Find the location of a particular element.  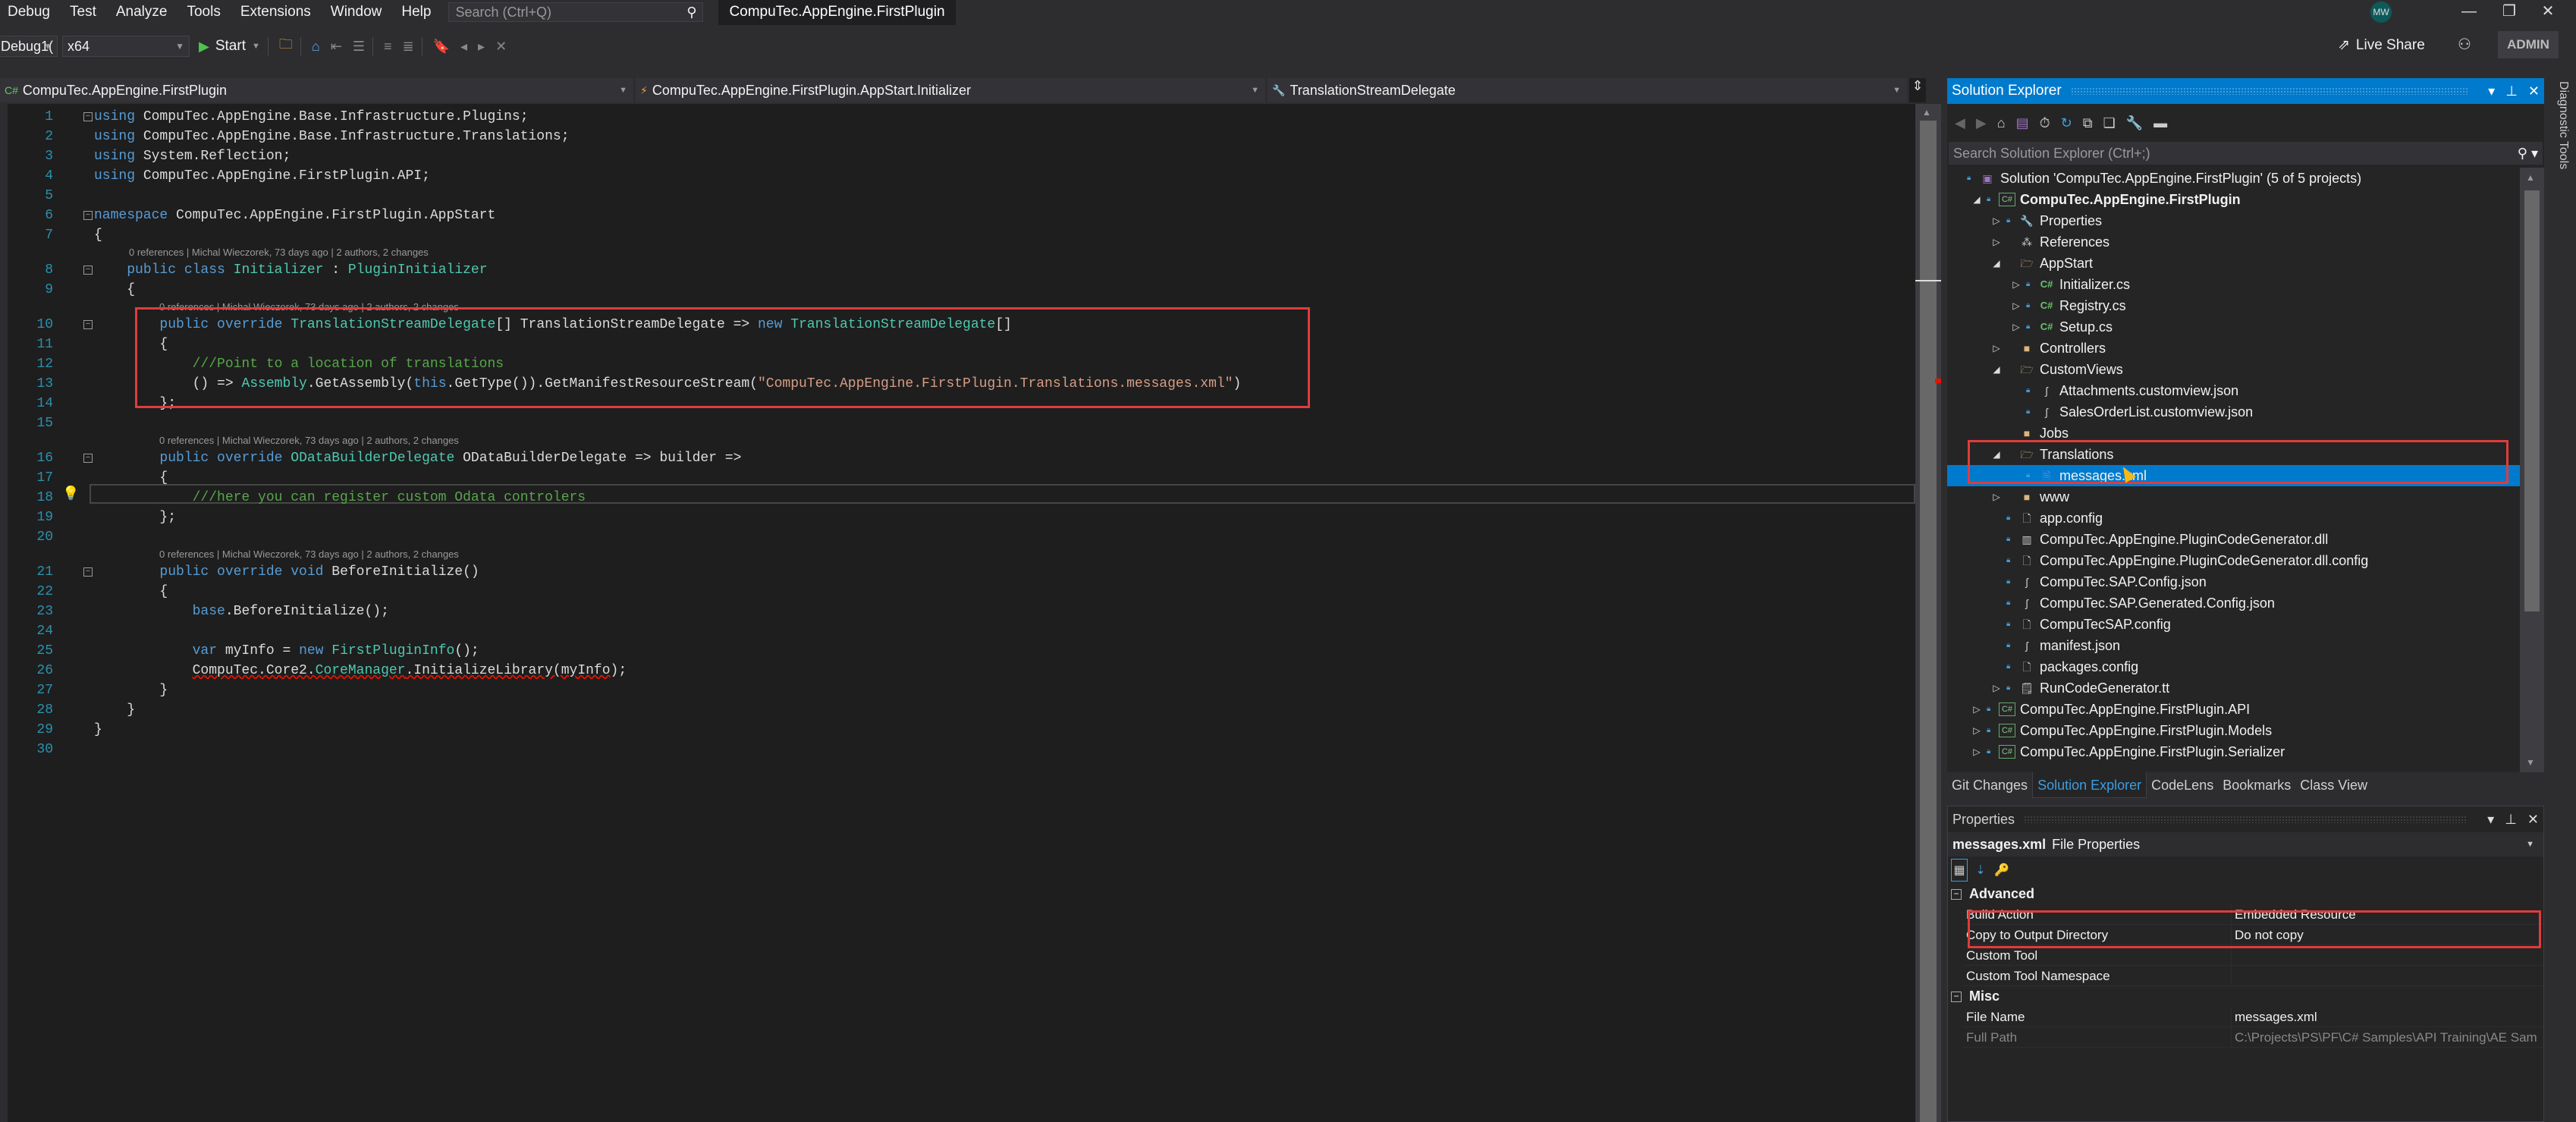

scroll-up-icon: ▲ is located at coordinates (2530, 177).